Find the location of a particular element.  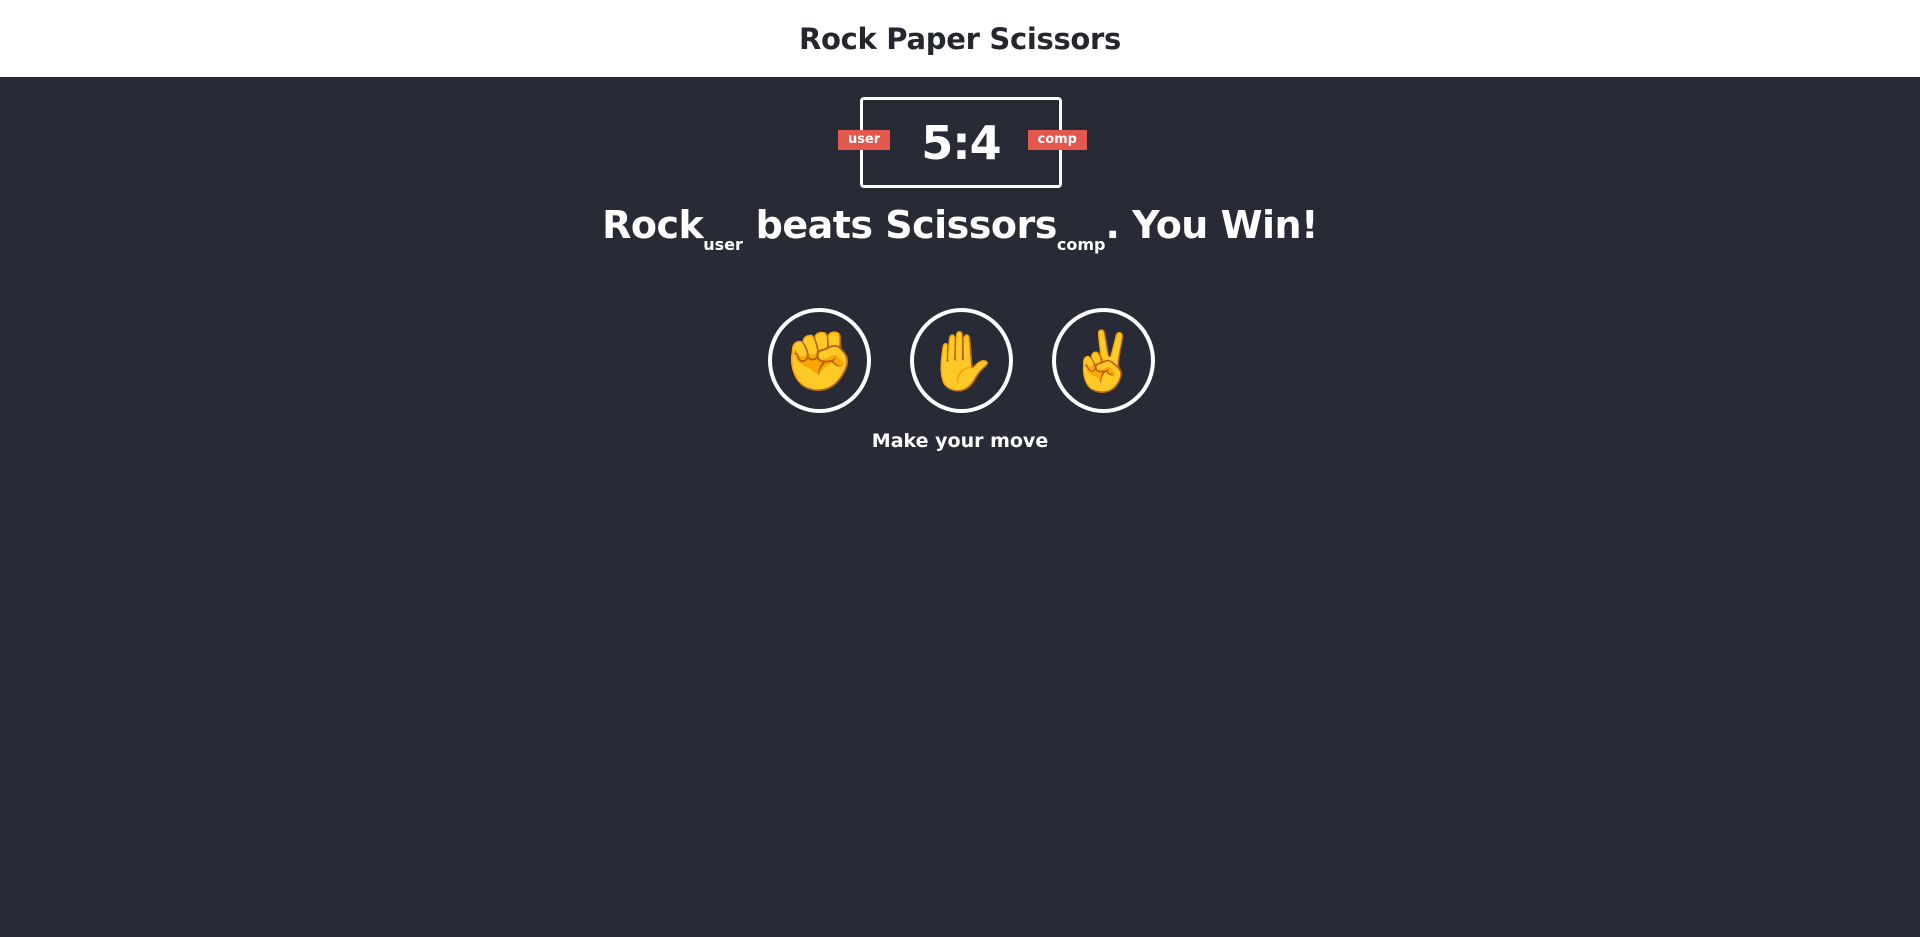

scoreboard: user 5:4 comp is located at coordinates (962, 142).